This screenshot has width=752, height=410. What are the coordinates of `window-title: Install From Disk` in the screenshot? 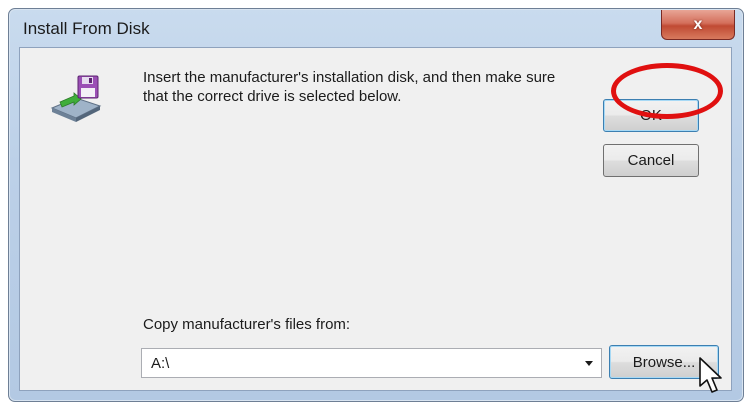 It's located at (86, 28).